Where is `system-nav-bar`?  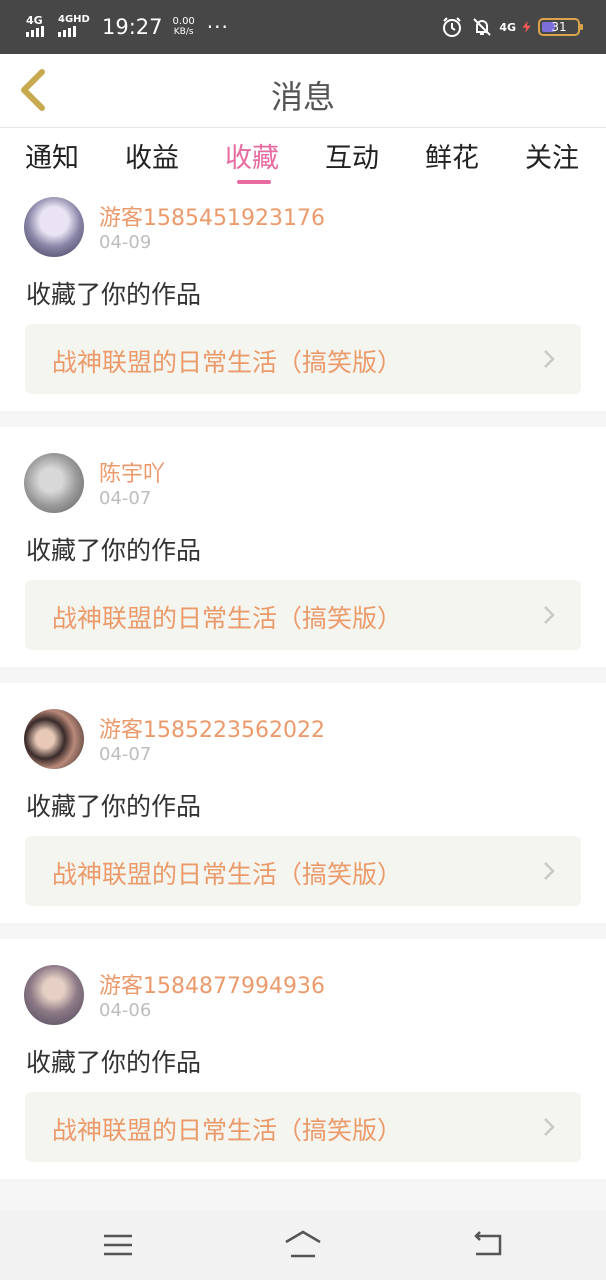
system-nav-bar is located at coordinates (303, 1245).